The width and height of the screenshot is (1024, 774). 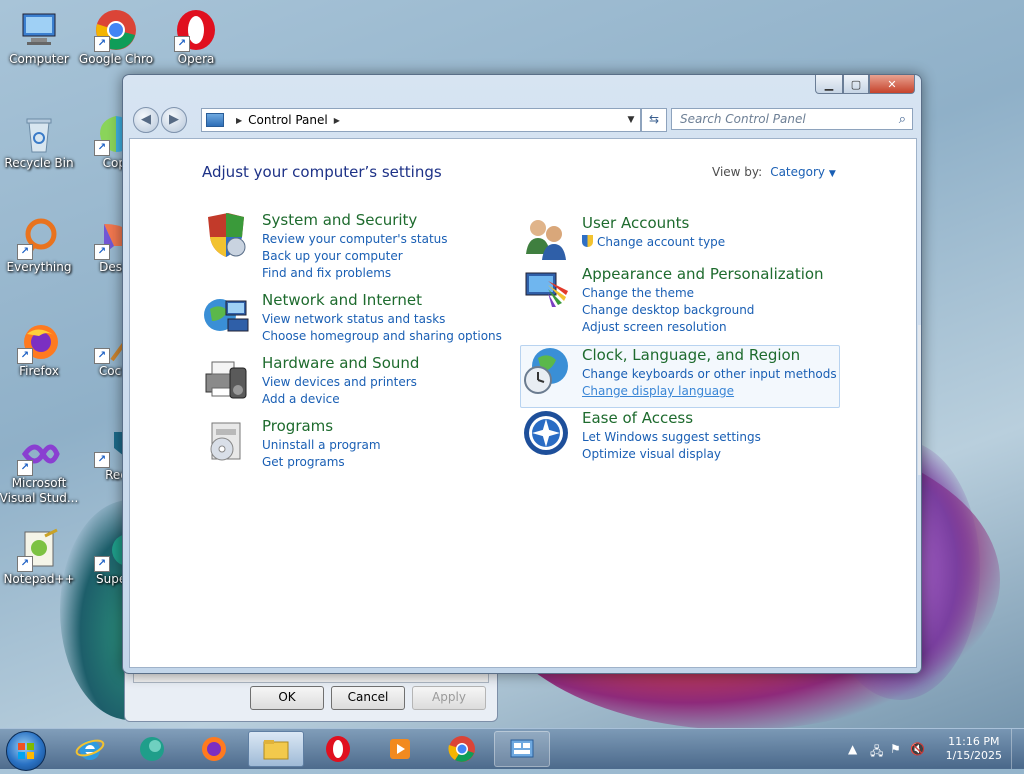 What do you see at coordinates (26, 751) in the screenshot?
I see `start-button` at bounding box center [26, 751].